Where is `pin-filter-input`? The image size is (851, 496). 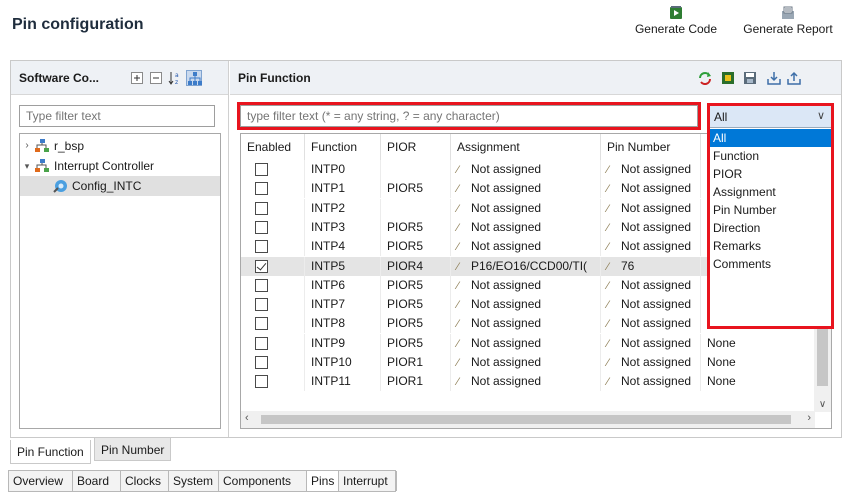 pin-filter-input is located at coordinates (469, 116).